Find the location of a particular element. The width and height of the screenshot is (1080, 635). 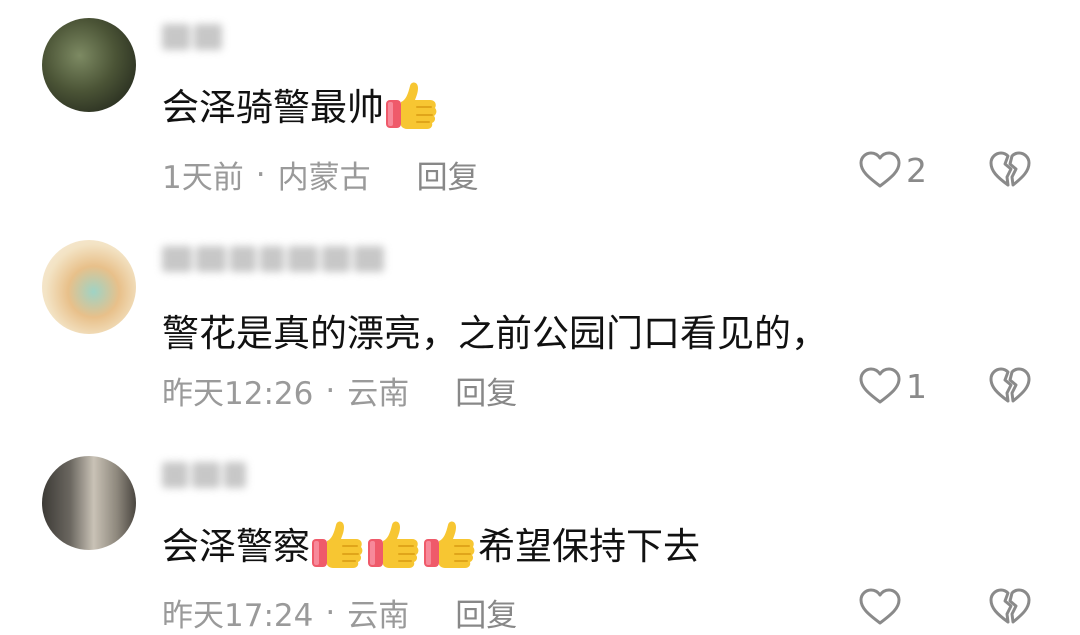

comment-text-body: 会泽警察 is located at coordinates (236, 546).